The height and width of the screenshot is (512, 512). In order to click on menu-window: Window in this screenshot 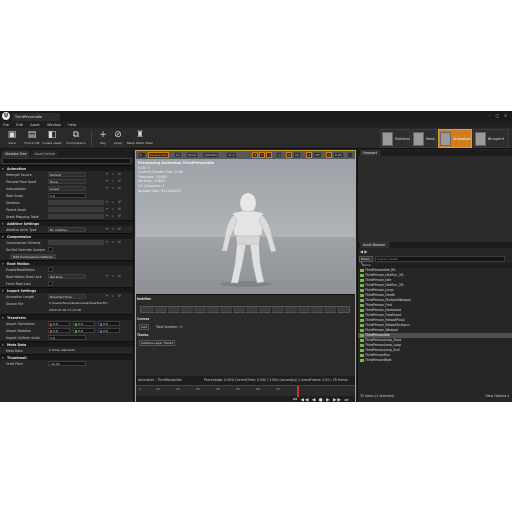, I will do `click(54, 124)`.